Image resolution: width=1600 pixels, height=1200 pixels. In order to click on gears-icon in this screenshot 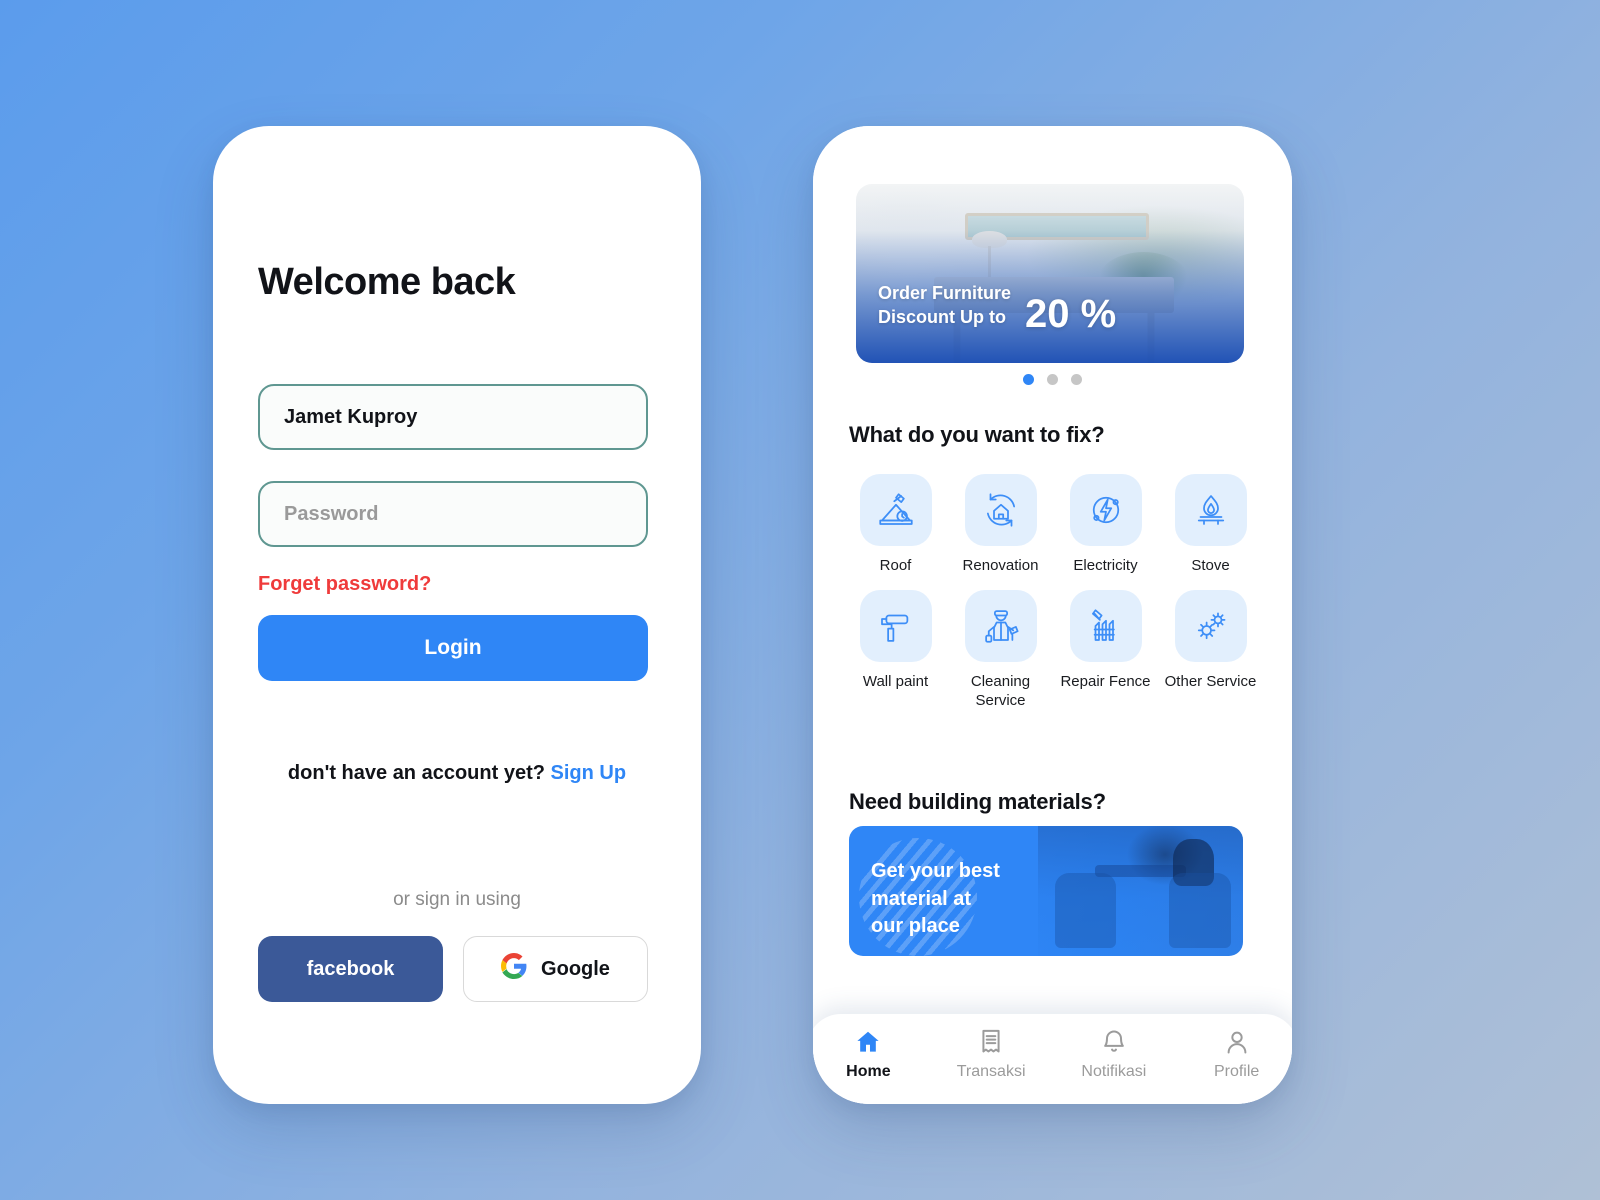, I will do `click(1211, 625)`.